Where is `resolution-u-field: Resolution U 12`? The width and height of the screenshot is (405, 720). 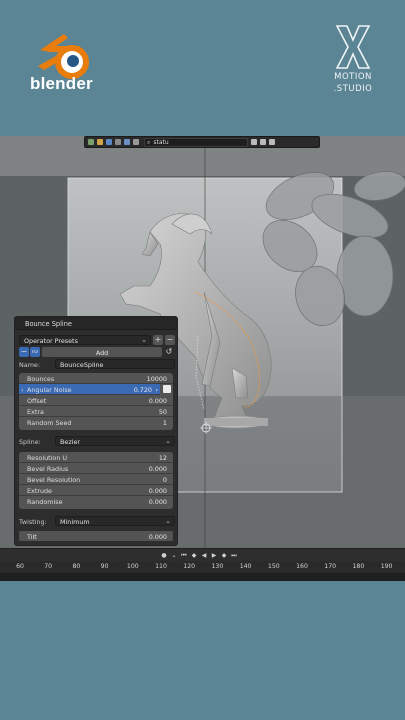
resolution-u-field: Resolution U 12 is located at coordinates (96, 457).